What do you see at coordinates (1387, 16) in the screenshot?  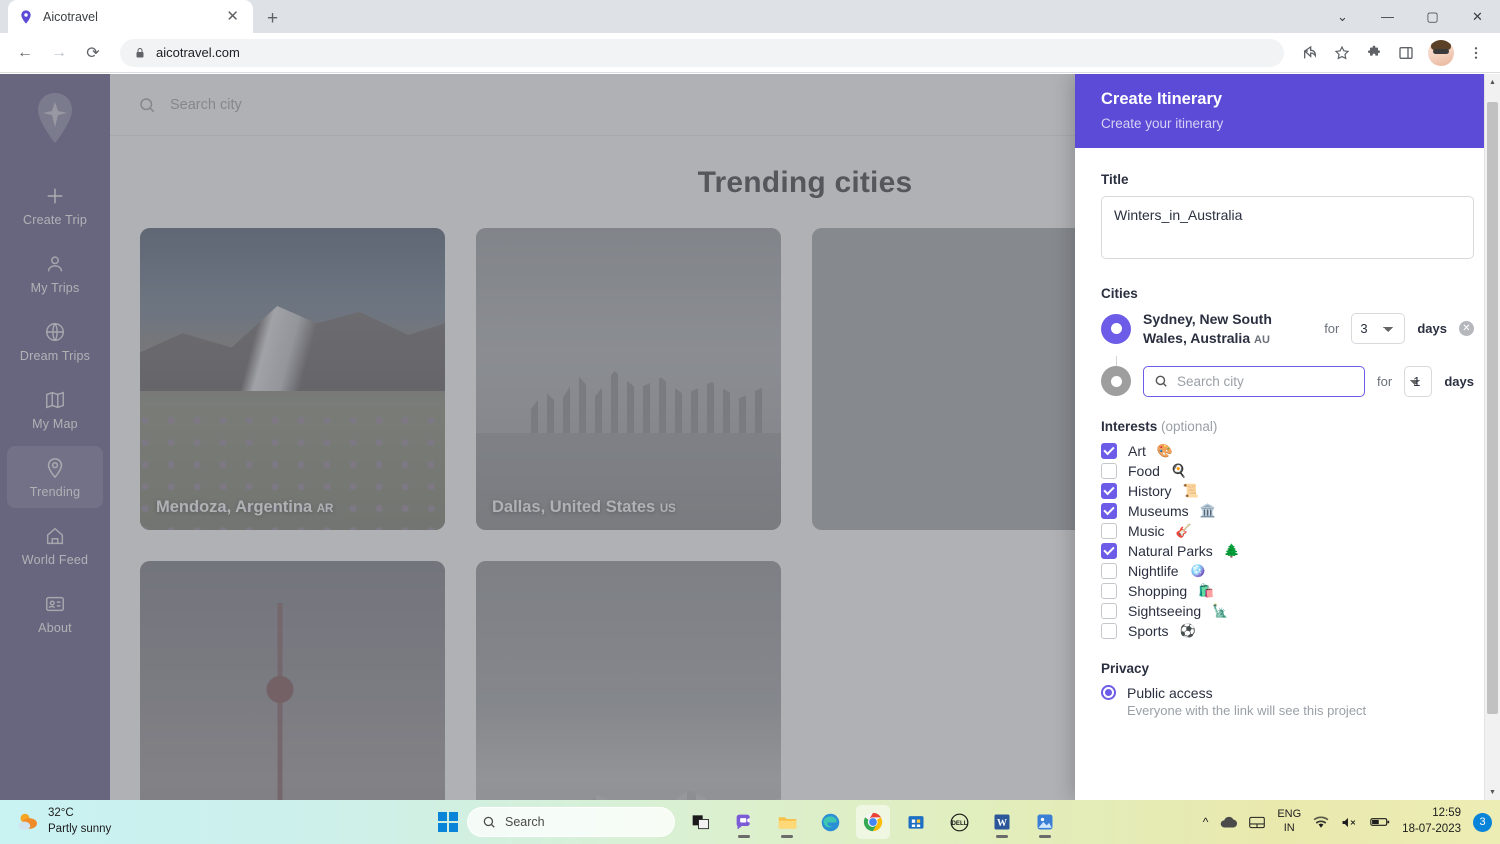 I see `minimize-button: —` at bounding box center [1387, 16].